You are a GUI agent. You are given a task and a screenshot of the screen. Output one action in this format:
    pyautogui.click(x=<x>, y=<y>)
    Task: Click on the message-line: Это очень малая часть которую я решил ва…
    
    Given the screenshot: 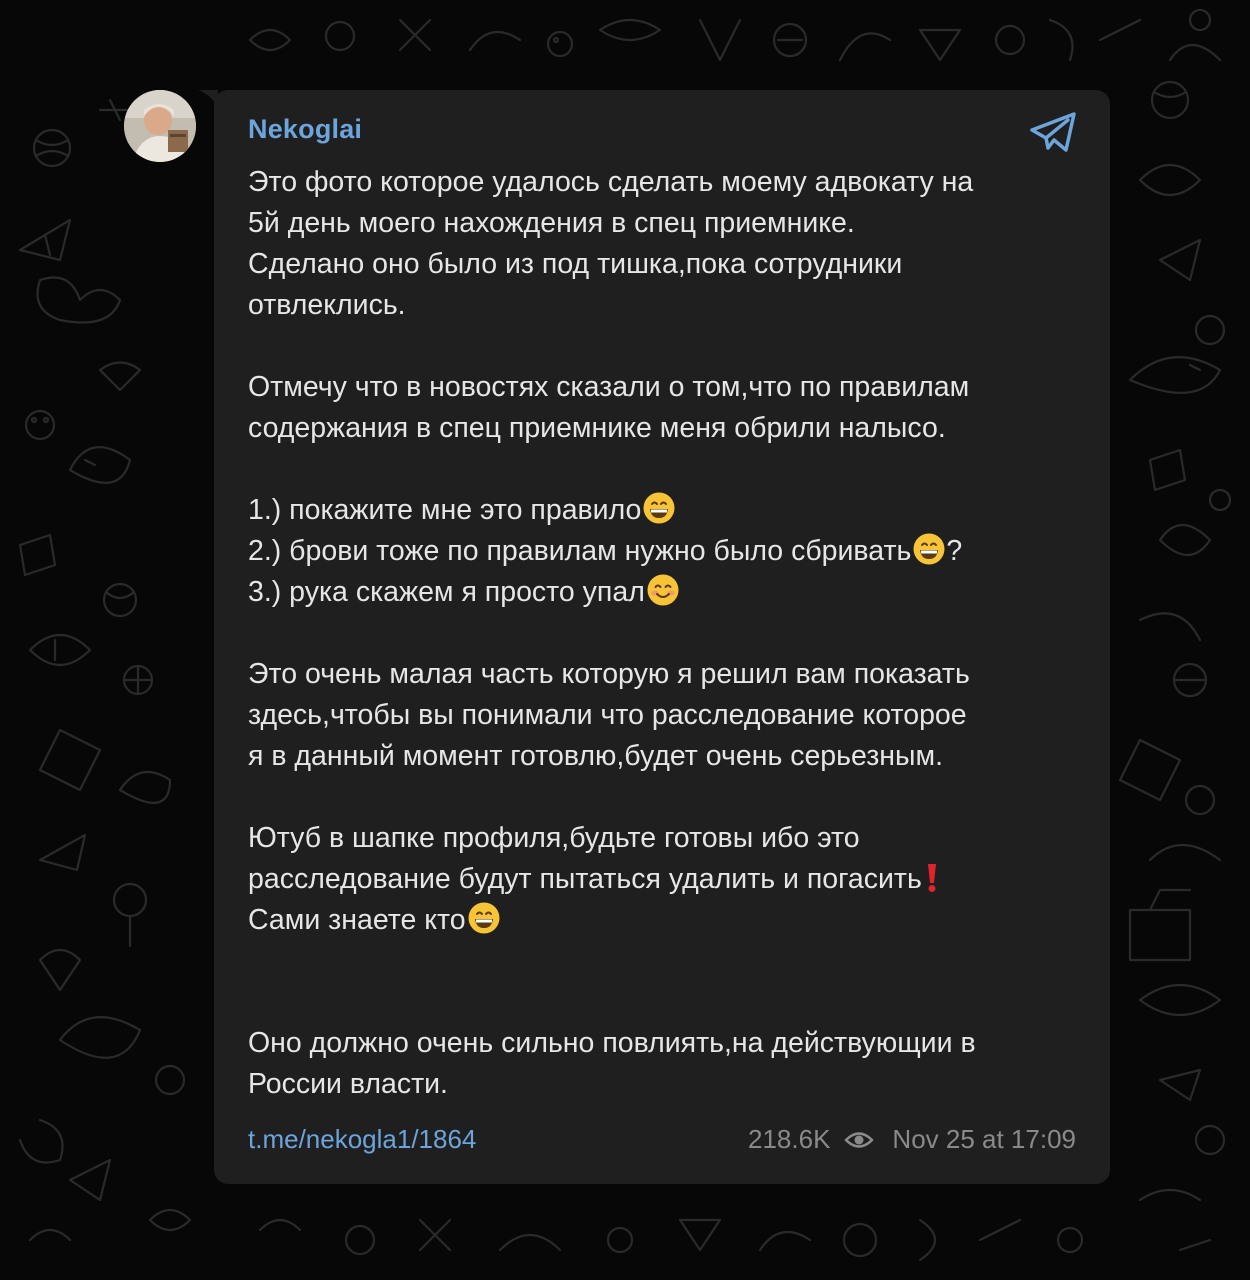 What is the action you would take?
    pyautogui.click(x=609, y=674)
    